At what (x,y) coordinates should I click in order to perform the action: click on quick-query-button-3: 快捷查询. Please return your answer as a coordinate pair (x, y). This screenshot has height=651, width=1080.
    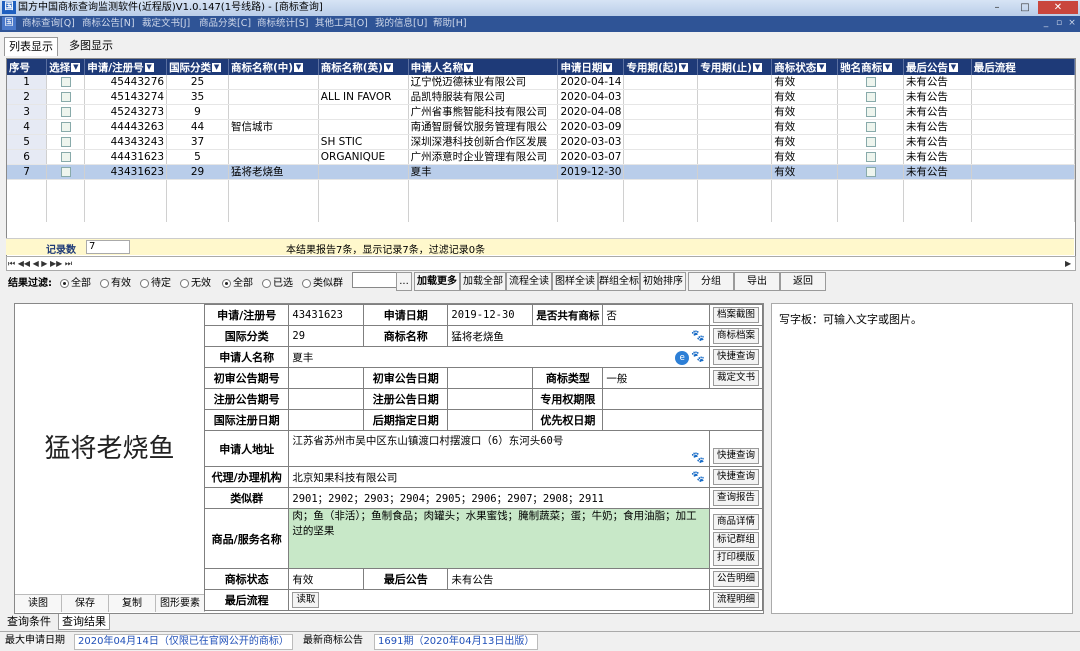
    Looking at the image, I should click on (735, 477).